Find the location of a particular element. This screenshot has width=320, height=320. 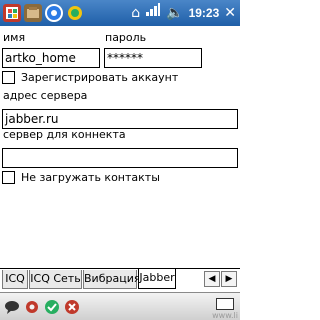

password-label: пароль is located at coordinates (126, 37).